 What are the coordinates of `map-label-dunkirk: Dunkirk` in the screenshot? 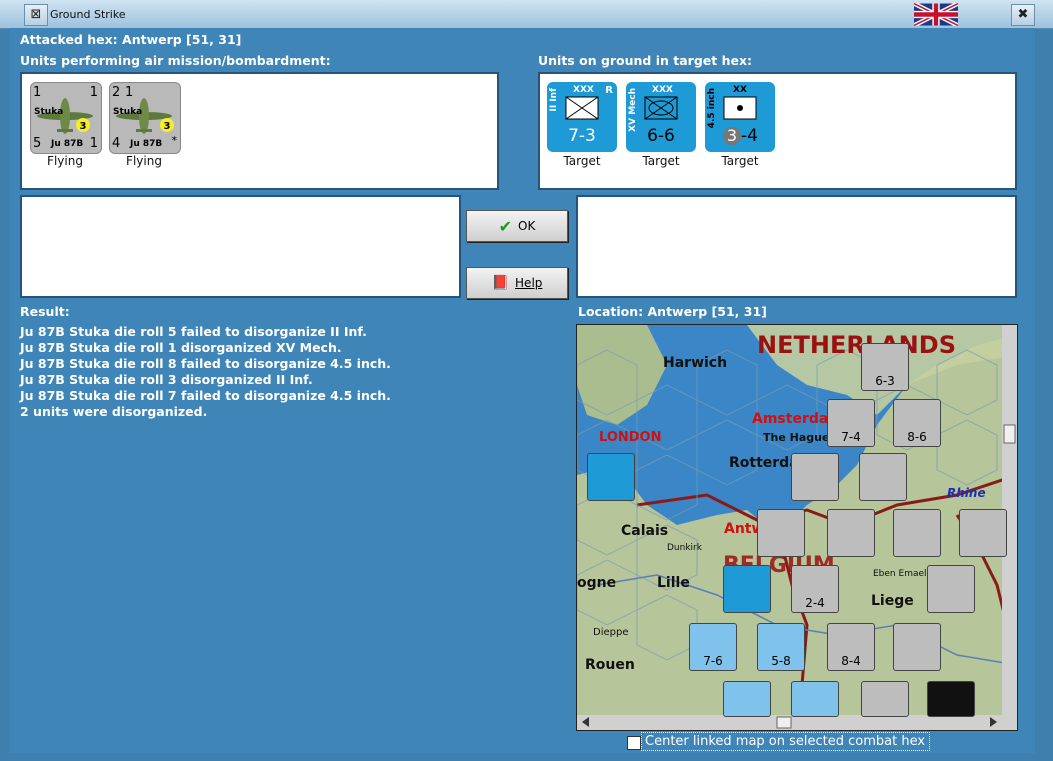 It's located at (684, 548).